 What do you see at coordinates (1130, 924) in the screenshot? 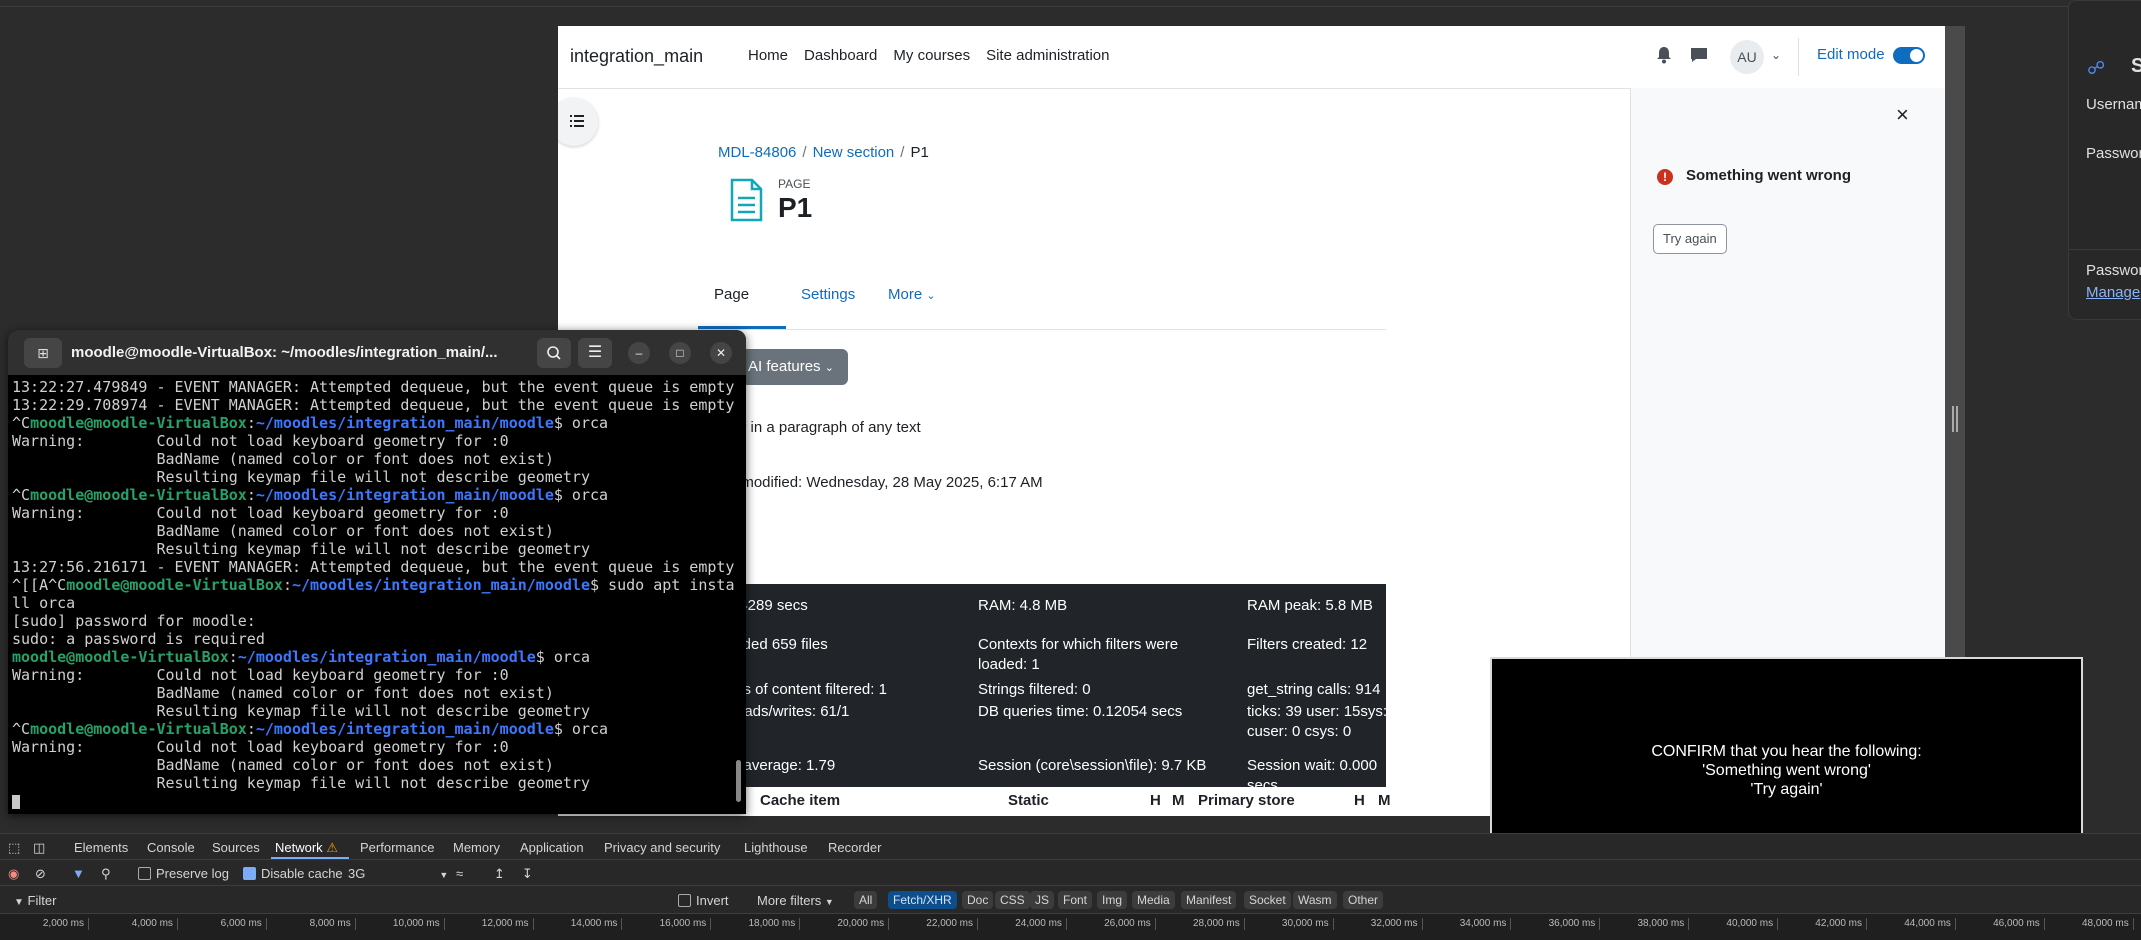
I see `timeline-tick: 26,000 ms` at bounding box center [1130, 924].